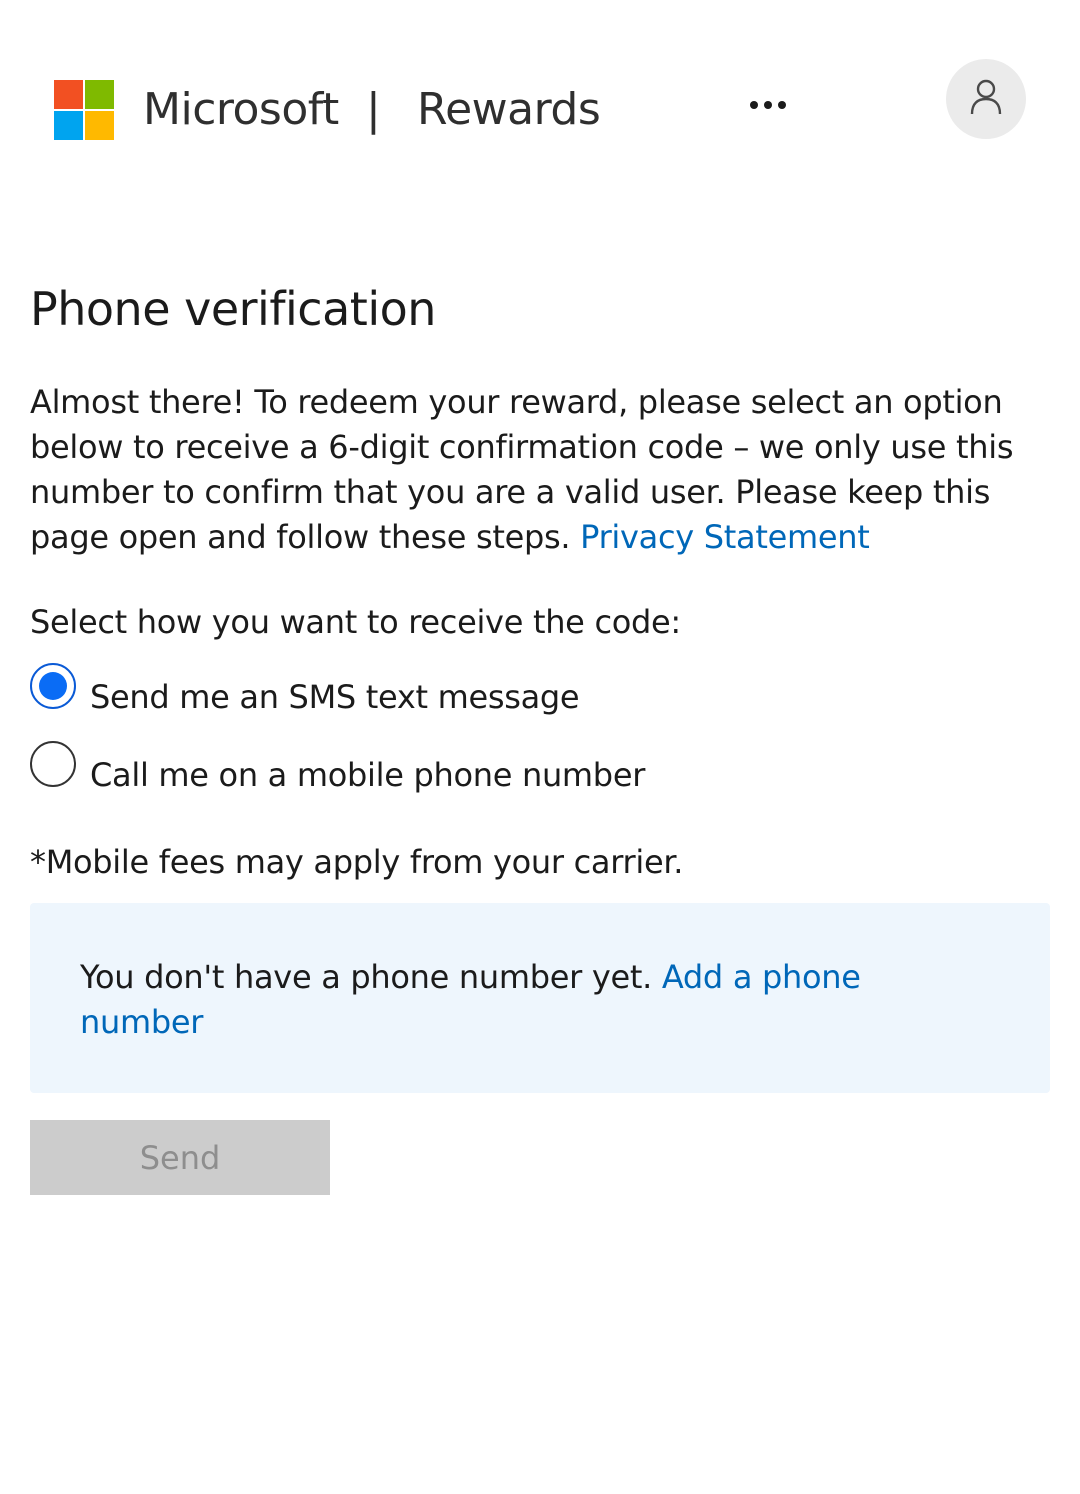 This screenshot has width=1080, height=1494. I want to click on header: Microsoft | Rewards, so click(540, 100).